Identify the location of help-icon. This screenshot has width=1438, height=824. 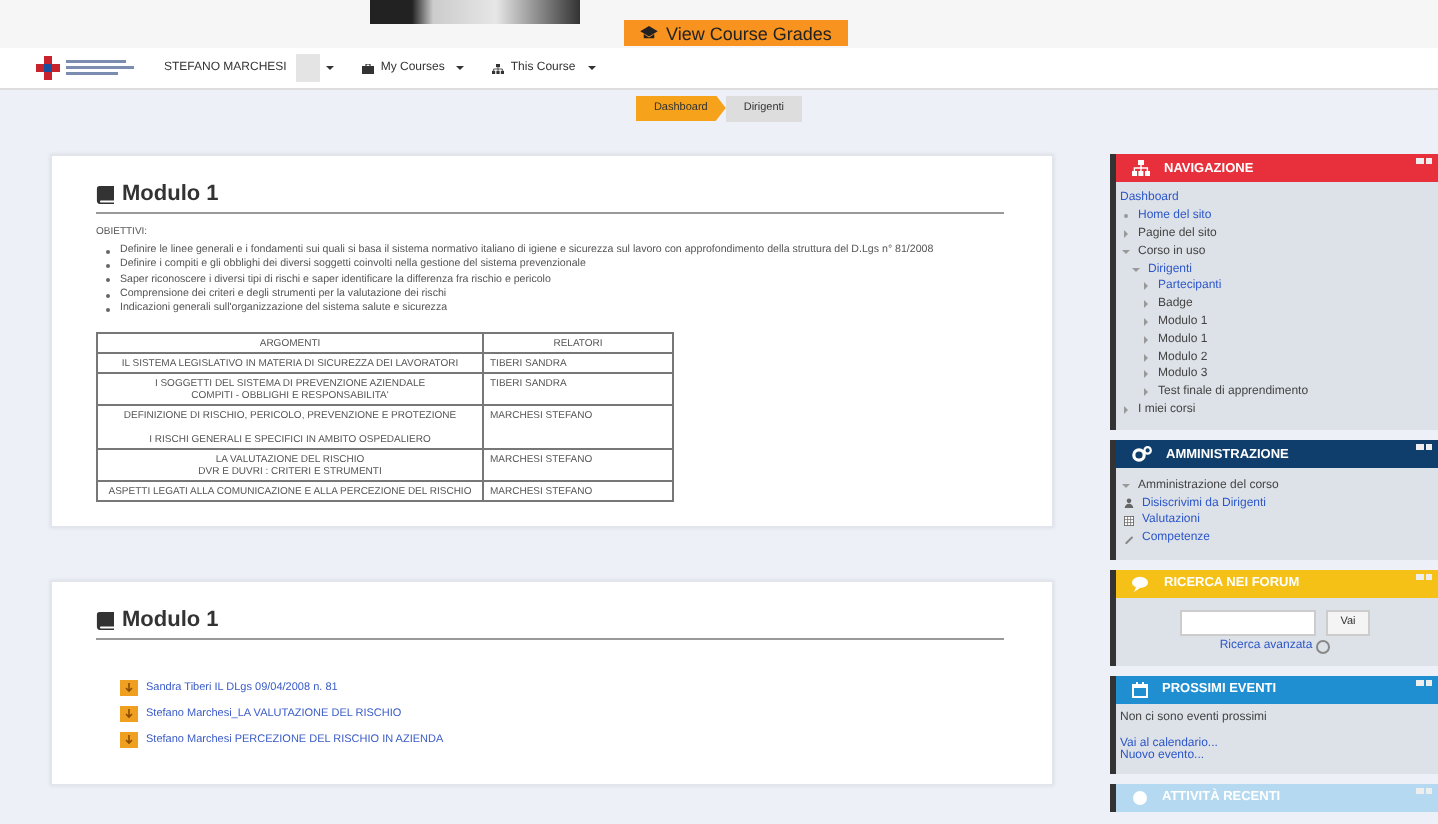
(1323, 646).